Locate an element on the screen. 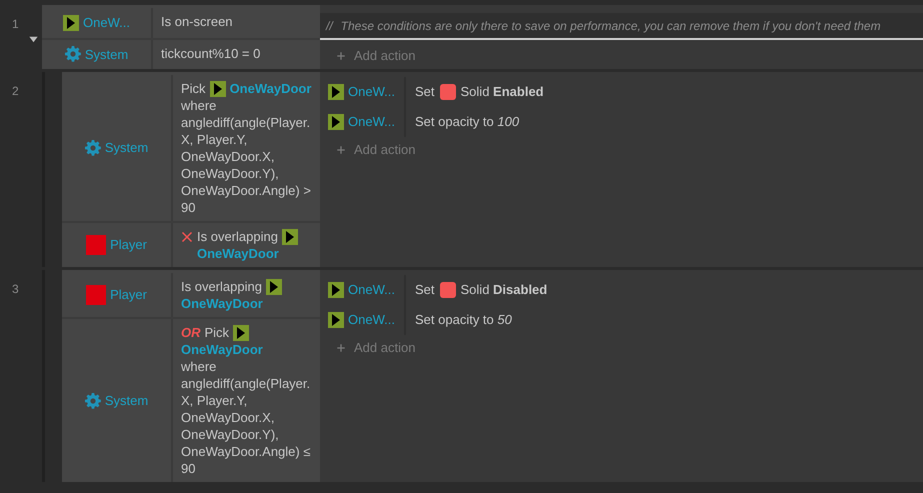  event-number: 1 is located at coordinates (15, 24).